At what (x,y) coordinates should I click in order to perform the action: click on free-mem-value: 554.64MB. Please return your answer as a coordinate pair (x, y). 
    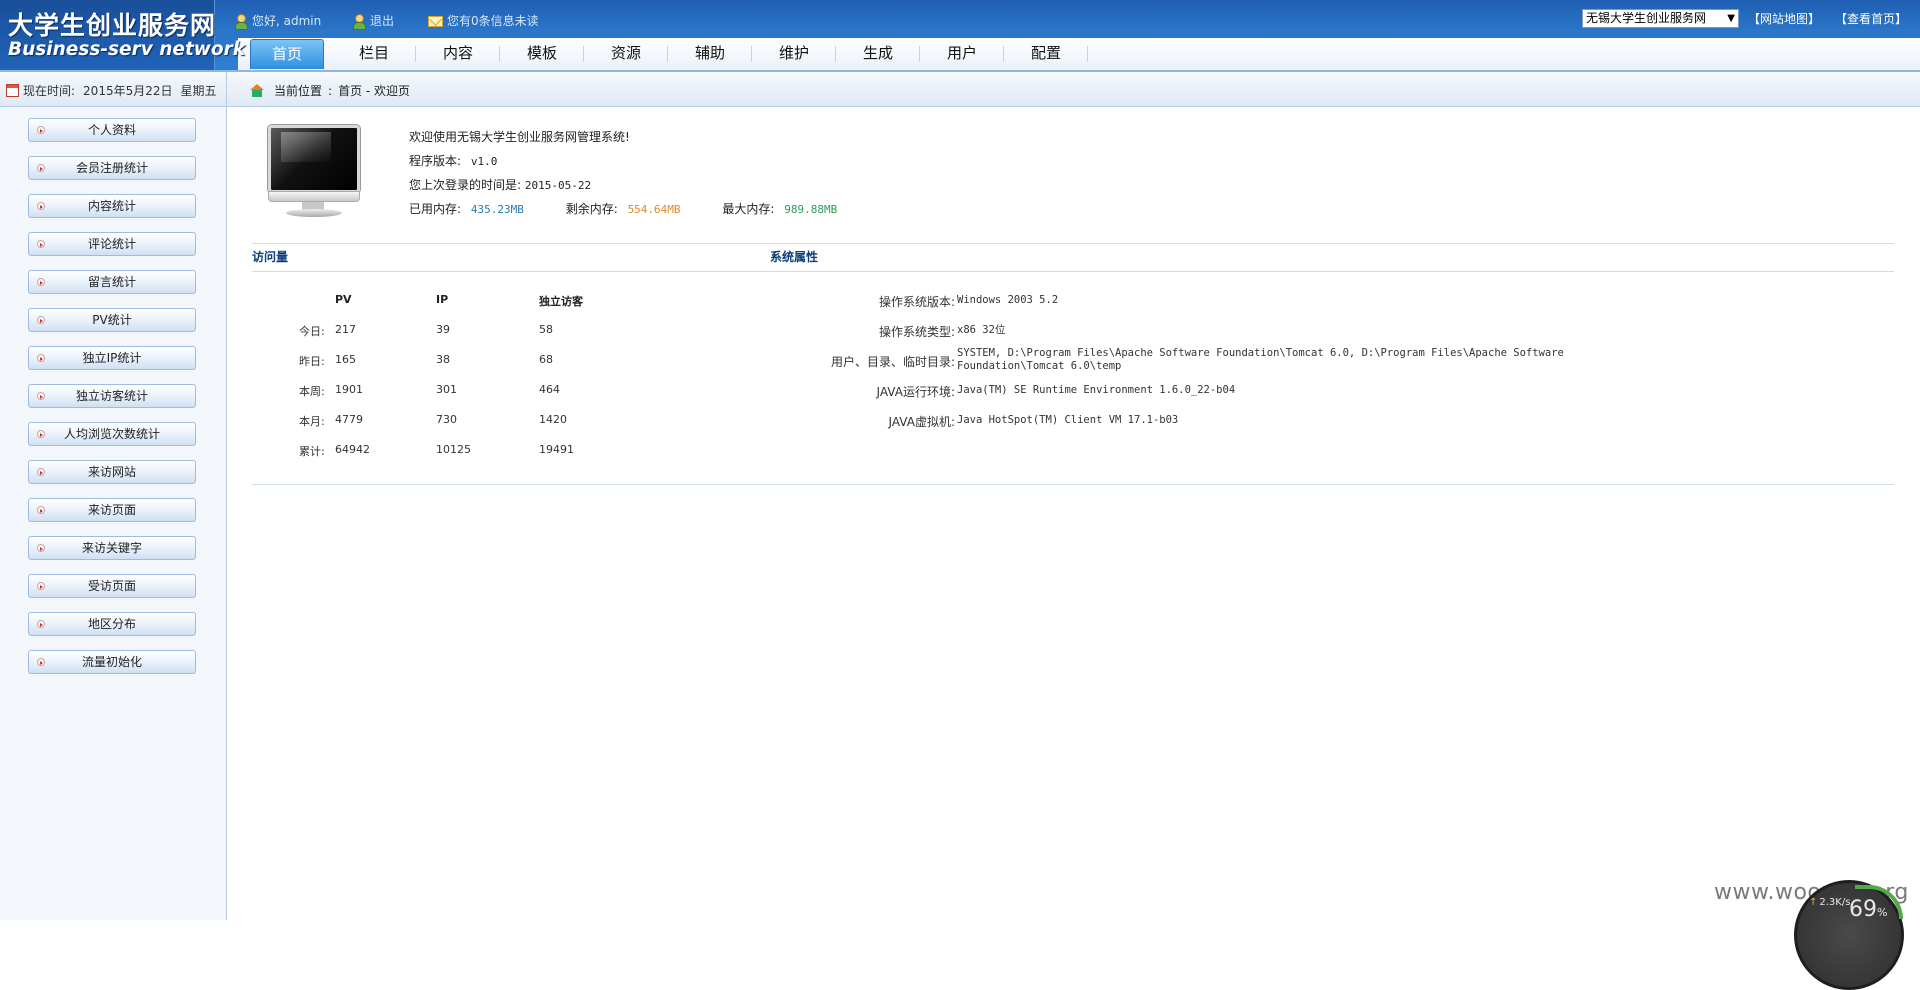
    Looking at the image, I should click on (654, 209).